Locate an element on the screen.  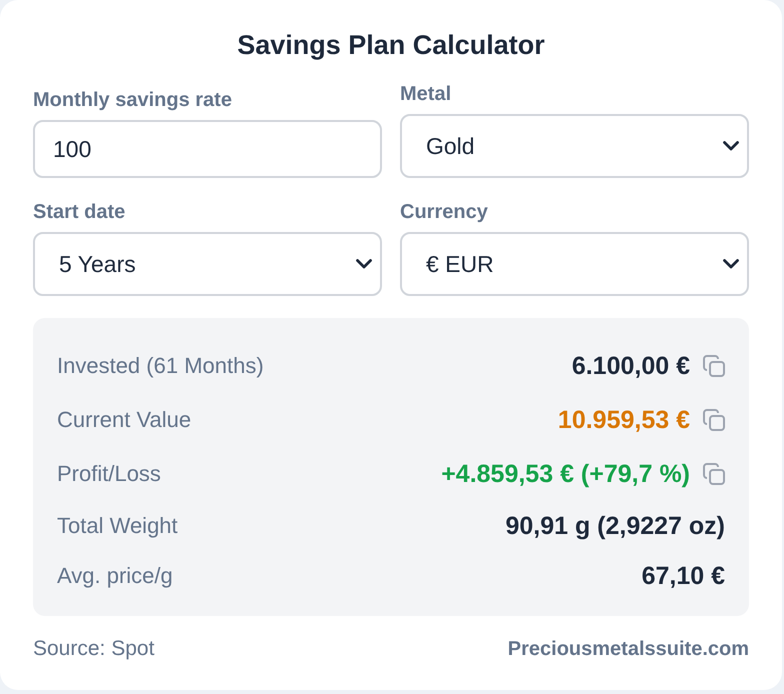
calculator-title: Savings Plan Calculator is located at coordinates (391, 45).